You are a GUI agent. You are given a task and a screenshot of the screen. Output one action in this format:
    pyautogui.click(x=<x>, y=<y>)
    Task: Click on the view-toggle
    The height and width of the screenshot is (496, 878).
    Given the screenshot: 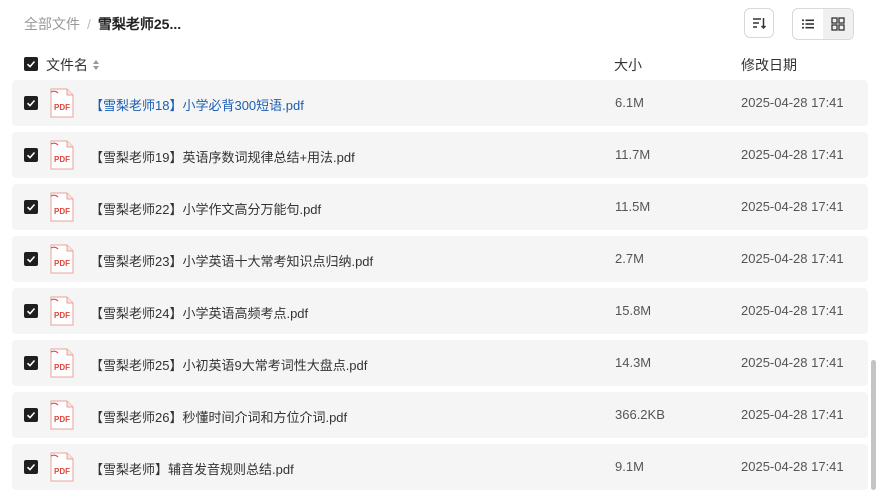 What is the action you would take?
    pyautogui.click(x=823, y=24)
    